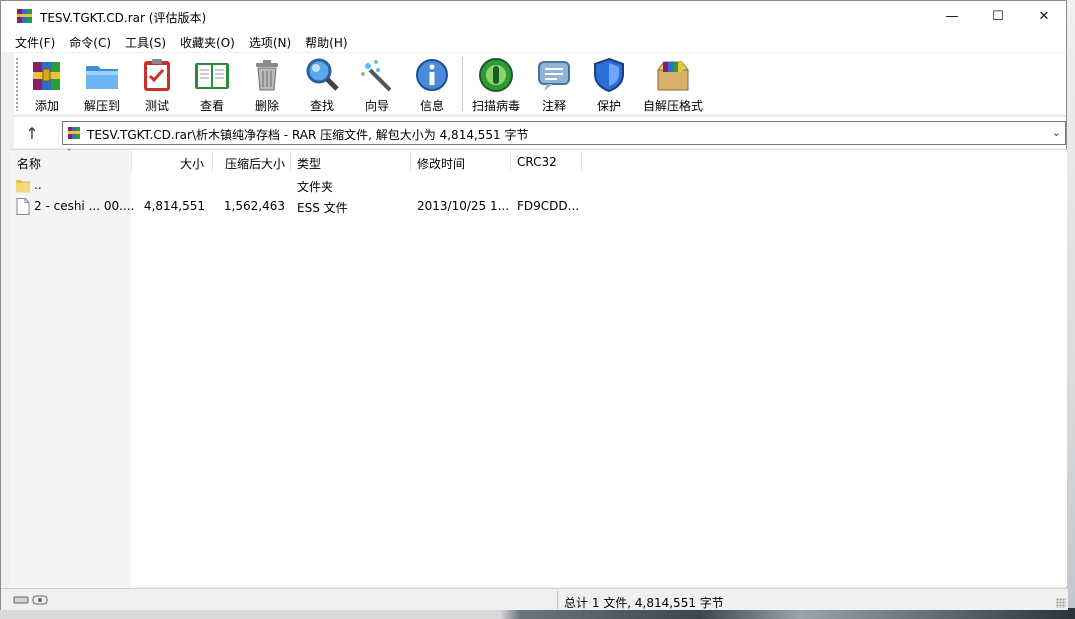 Image resolution: width=1075 pixels, height=619 pixels. I want to click on desktop-background-right, so click(1070, 309).